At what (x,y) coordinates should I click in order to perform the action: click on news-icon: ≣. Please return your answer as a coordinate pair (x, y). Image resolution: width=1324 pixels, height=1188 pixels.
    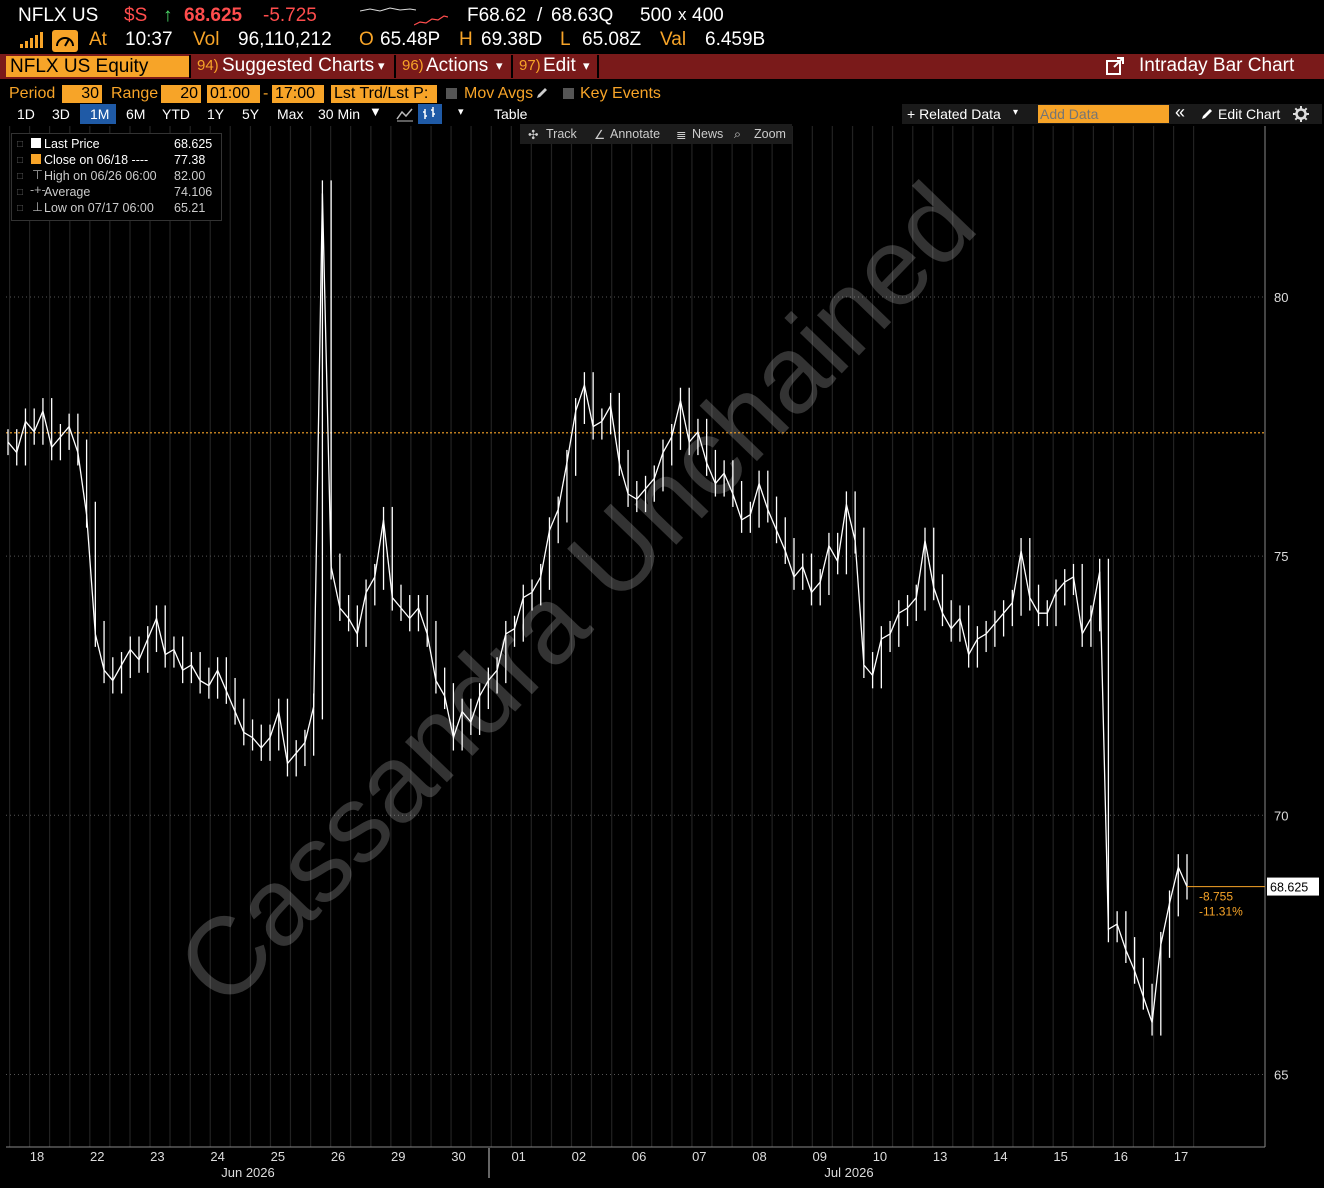
    Looking at the image, I should click on (681, 135).